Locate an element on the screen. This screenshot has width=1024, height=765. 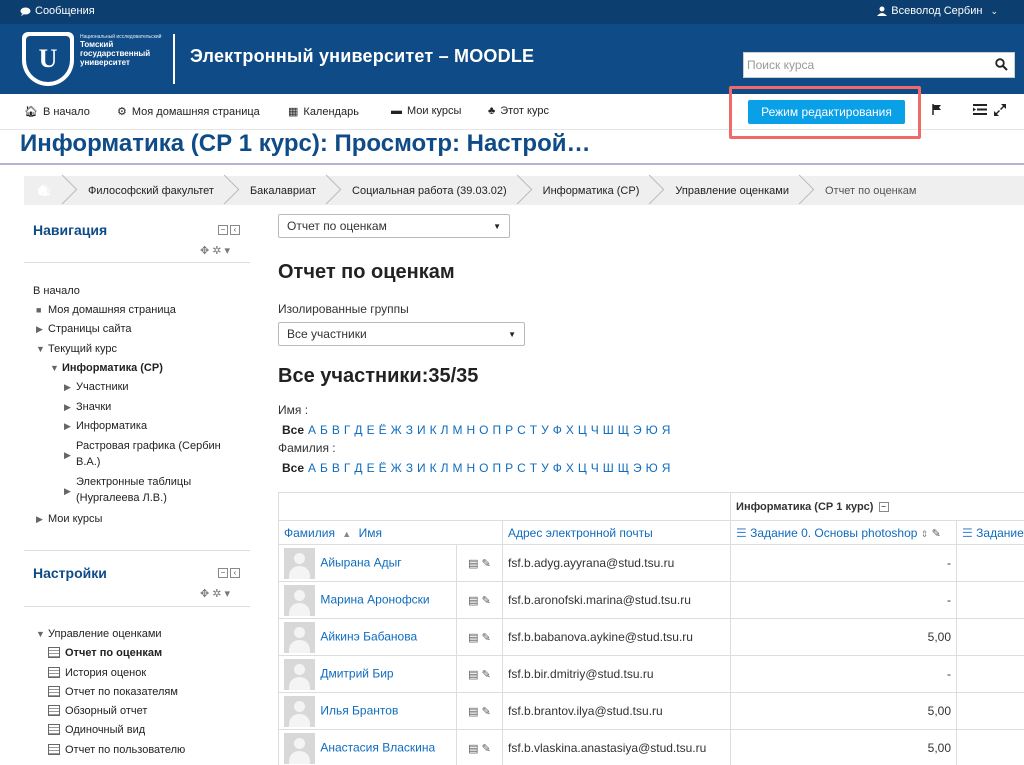
sort-firstname-link: Имя is located at coordinates (370, 533).